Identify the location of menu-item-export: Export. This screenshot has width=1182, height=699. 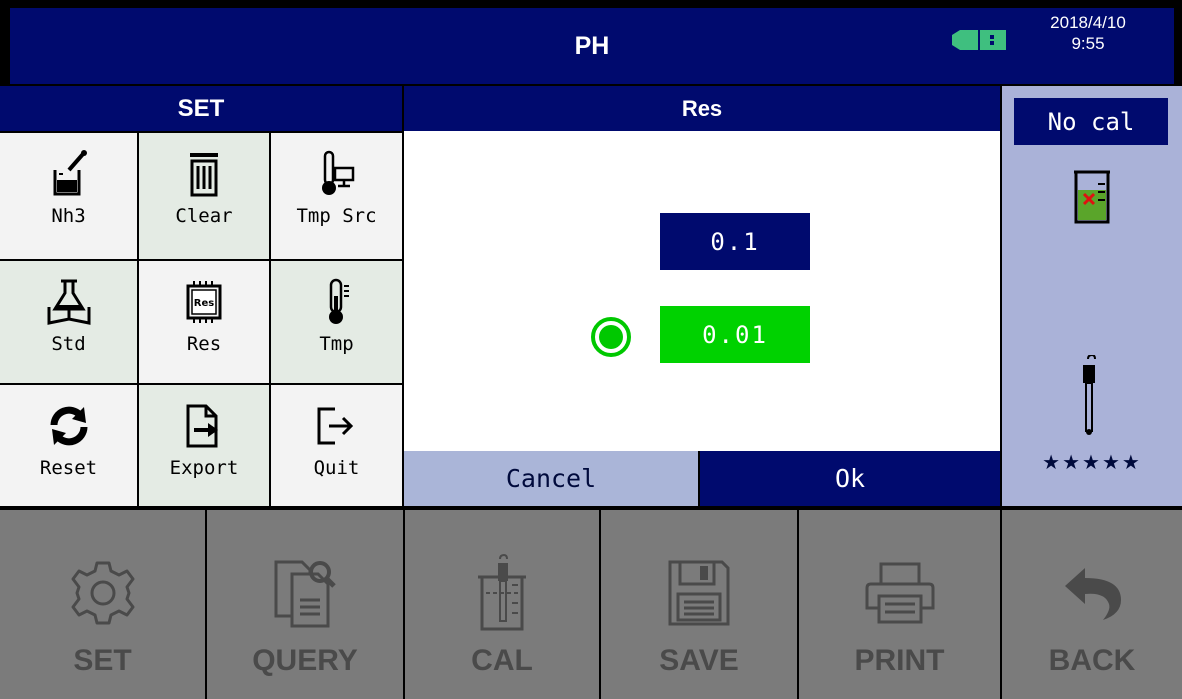
(204, 445).